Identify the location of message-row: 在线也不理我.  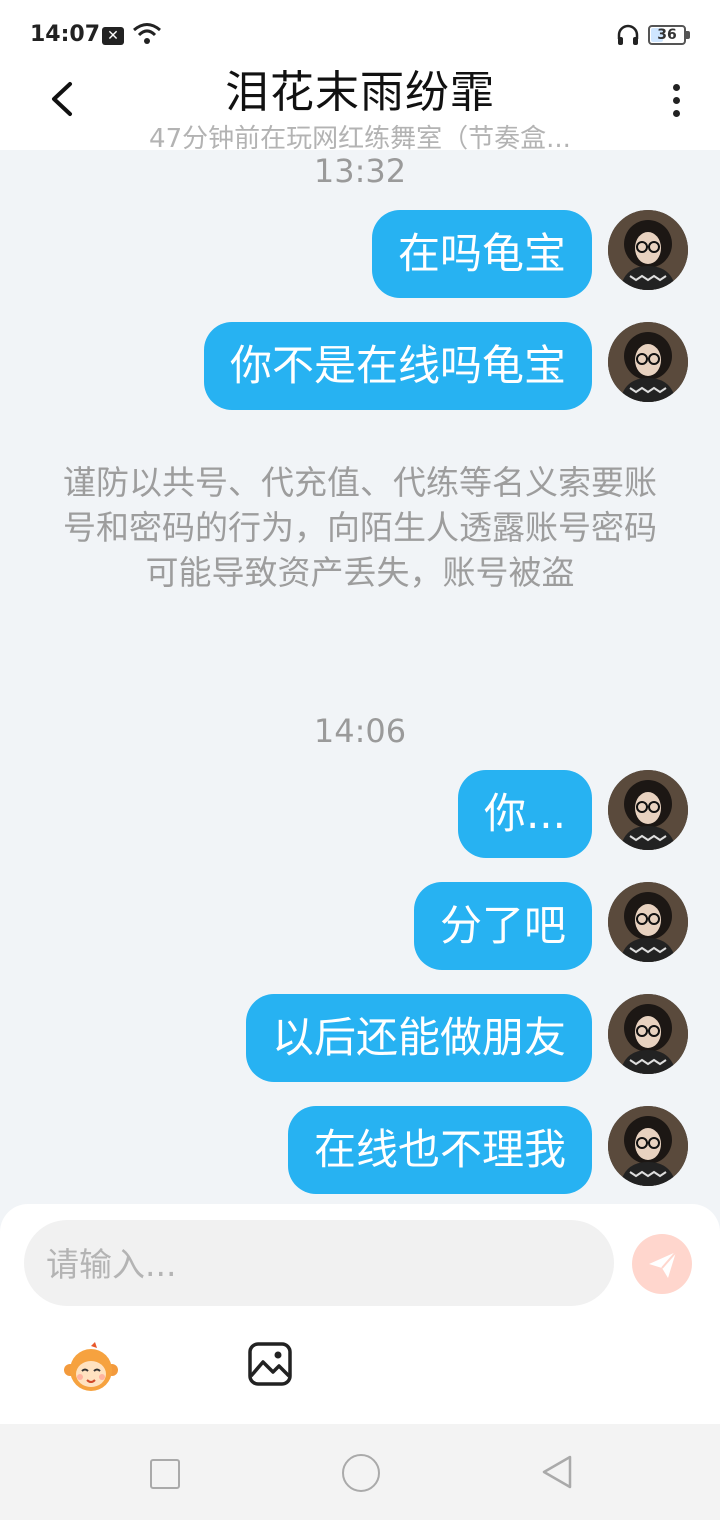
(360, 1150).